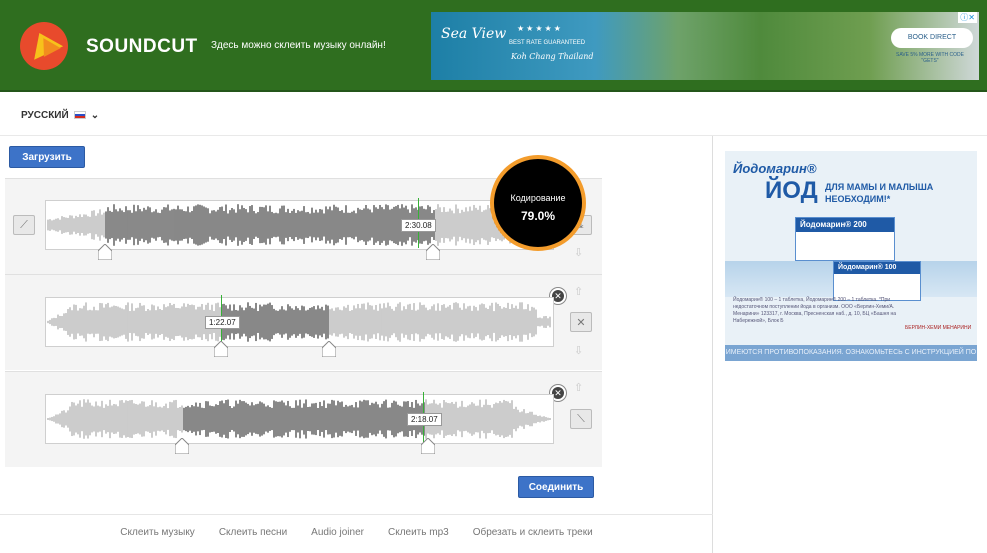 Image resolution: width=987 pixels, height=553 pixels. I want to click on language-bar, so click(493, 115).